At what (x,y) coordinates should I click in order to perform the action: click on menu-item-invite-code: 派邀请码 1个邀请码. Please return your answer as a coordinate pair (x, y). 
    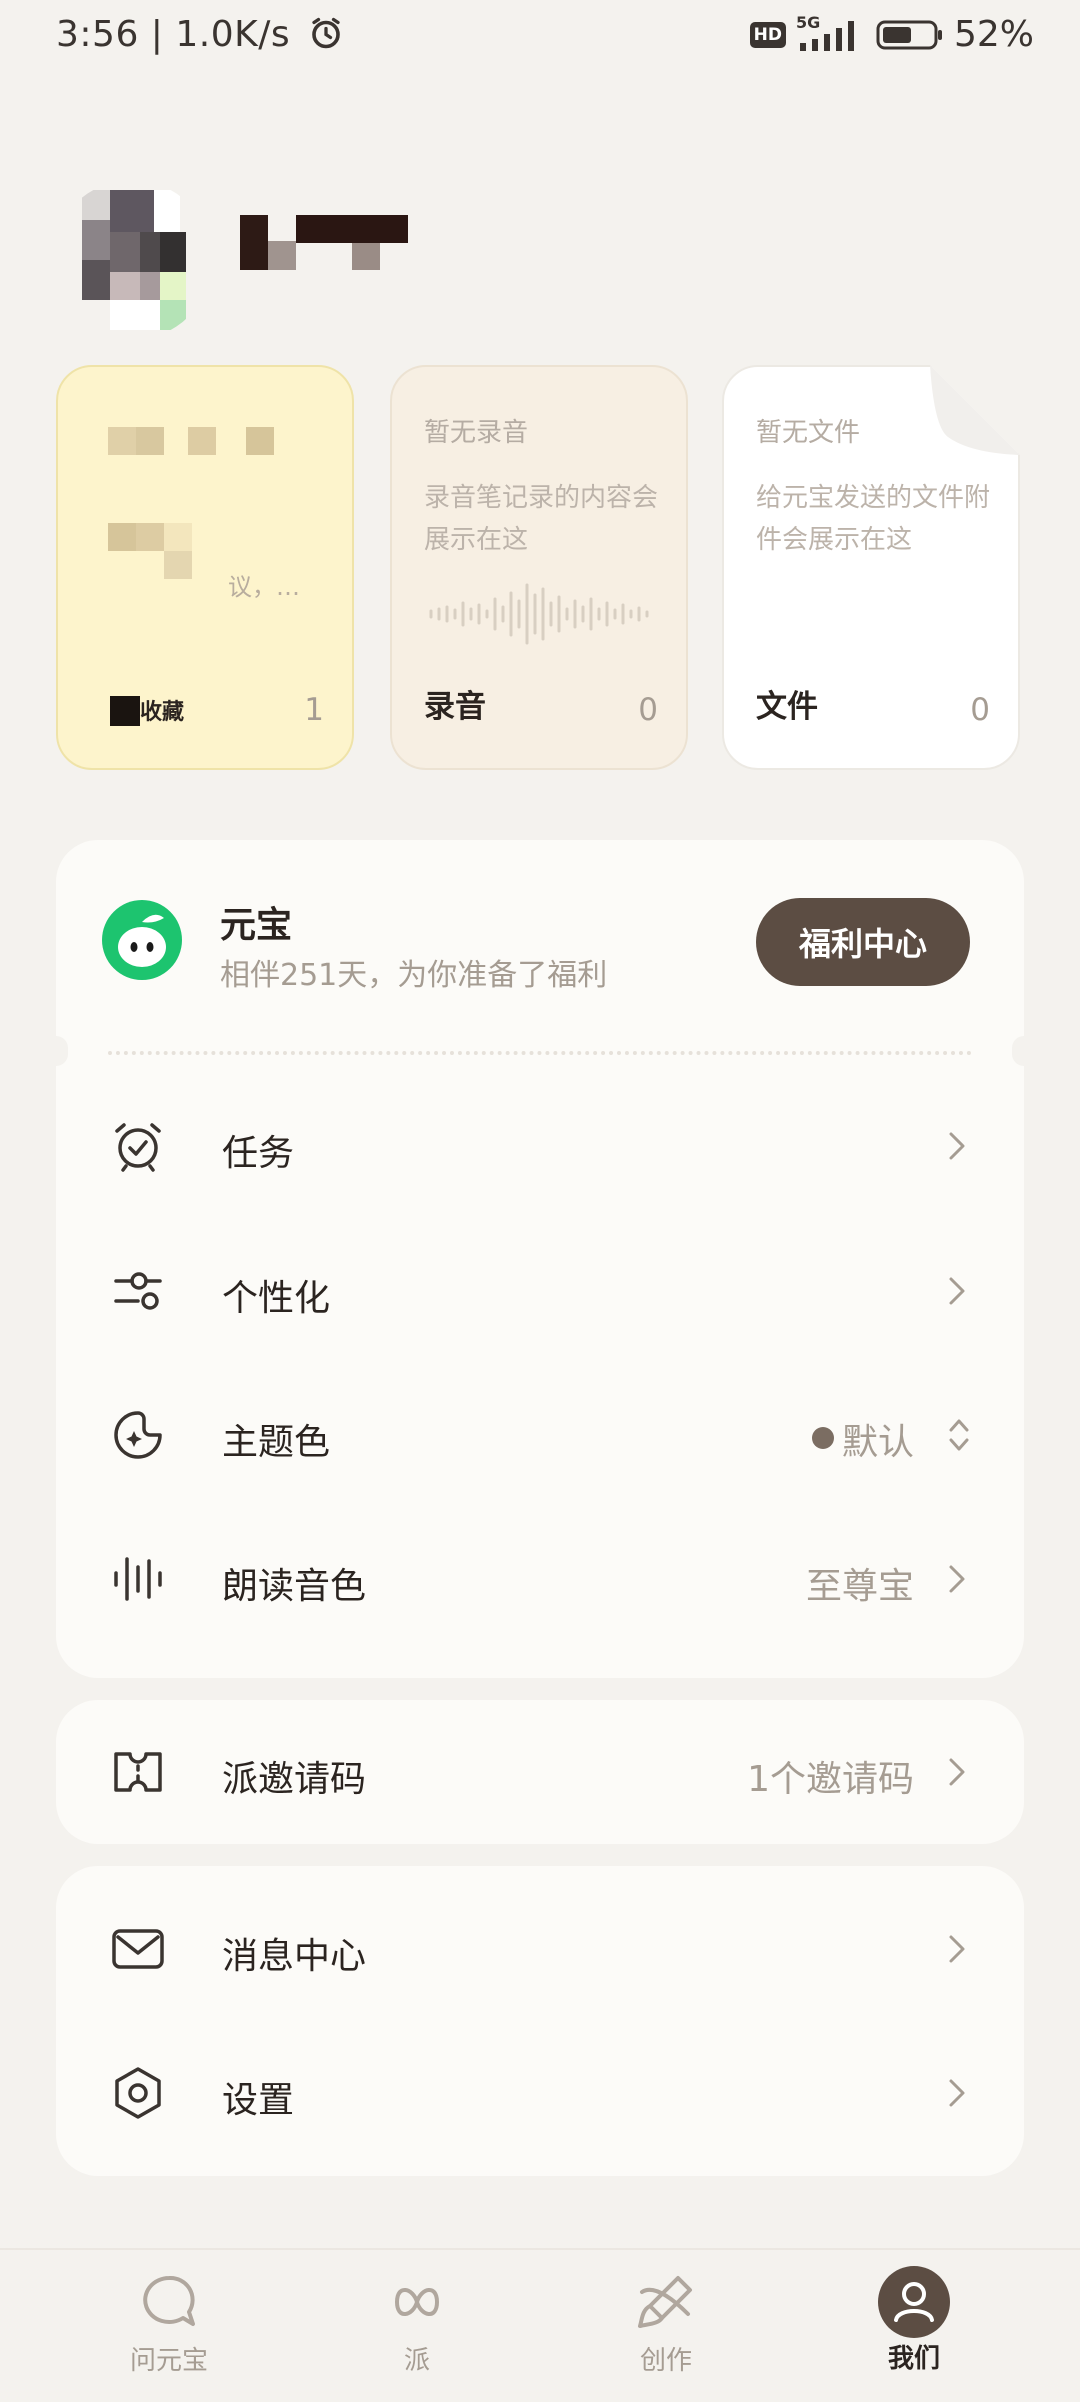
    Looking at the image, I should click on (540, 1772).